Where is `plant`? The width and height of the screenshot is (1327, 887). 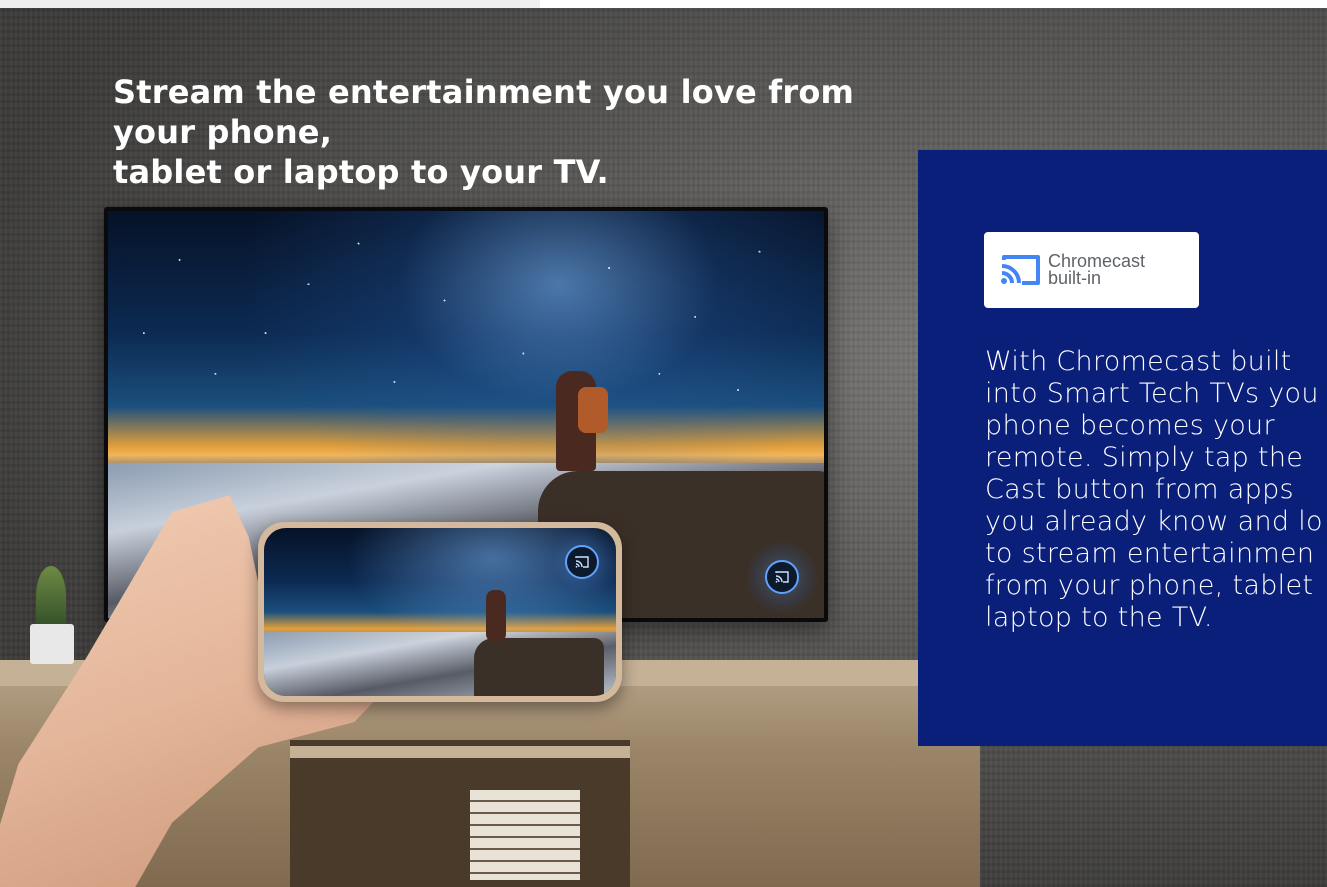
plant is located at coordinates (51, 596).